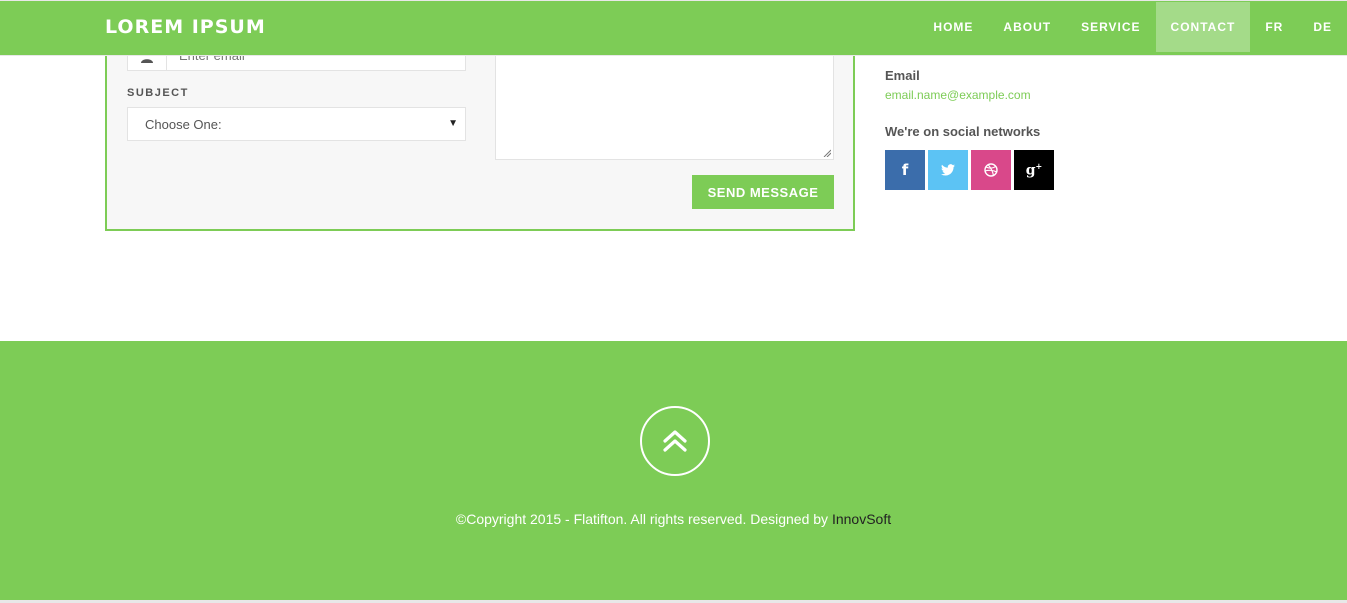 This screenshot has height=603, width=1347. What do you see at coordinates (453, 123) in the screenshot?
I see `caret-down-icon: ▼` at bounding box center [453, 123].